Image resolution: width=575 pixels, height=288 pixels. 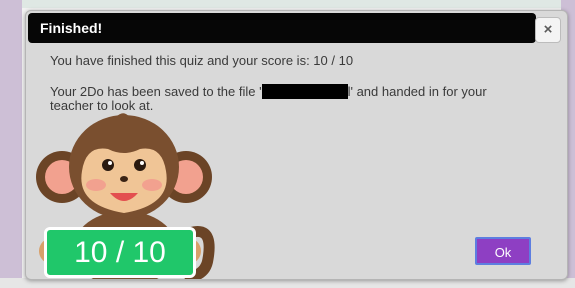 I want to click on underlying-page-top-strip, so click(x=287, y=4).